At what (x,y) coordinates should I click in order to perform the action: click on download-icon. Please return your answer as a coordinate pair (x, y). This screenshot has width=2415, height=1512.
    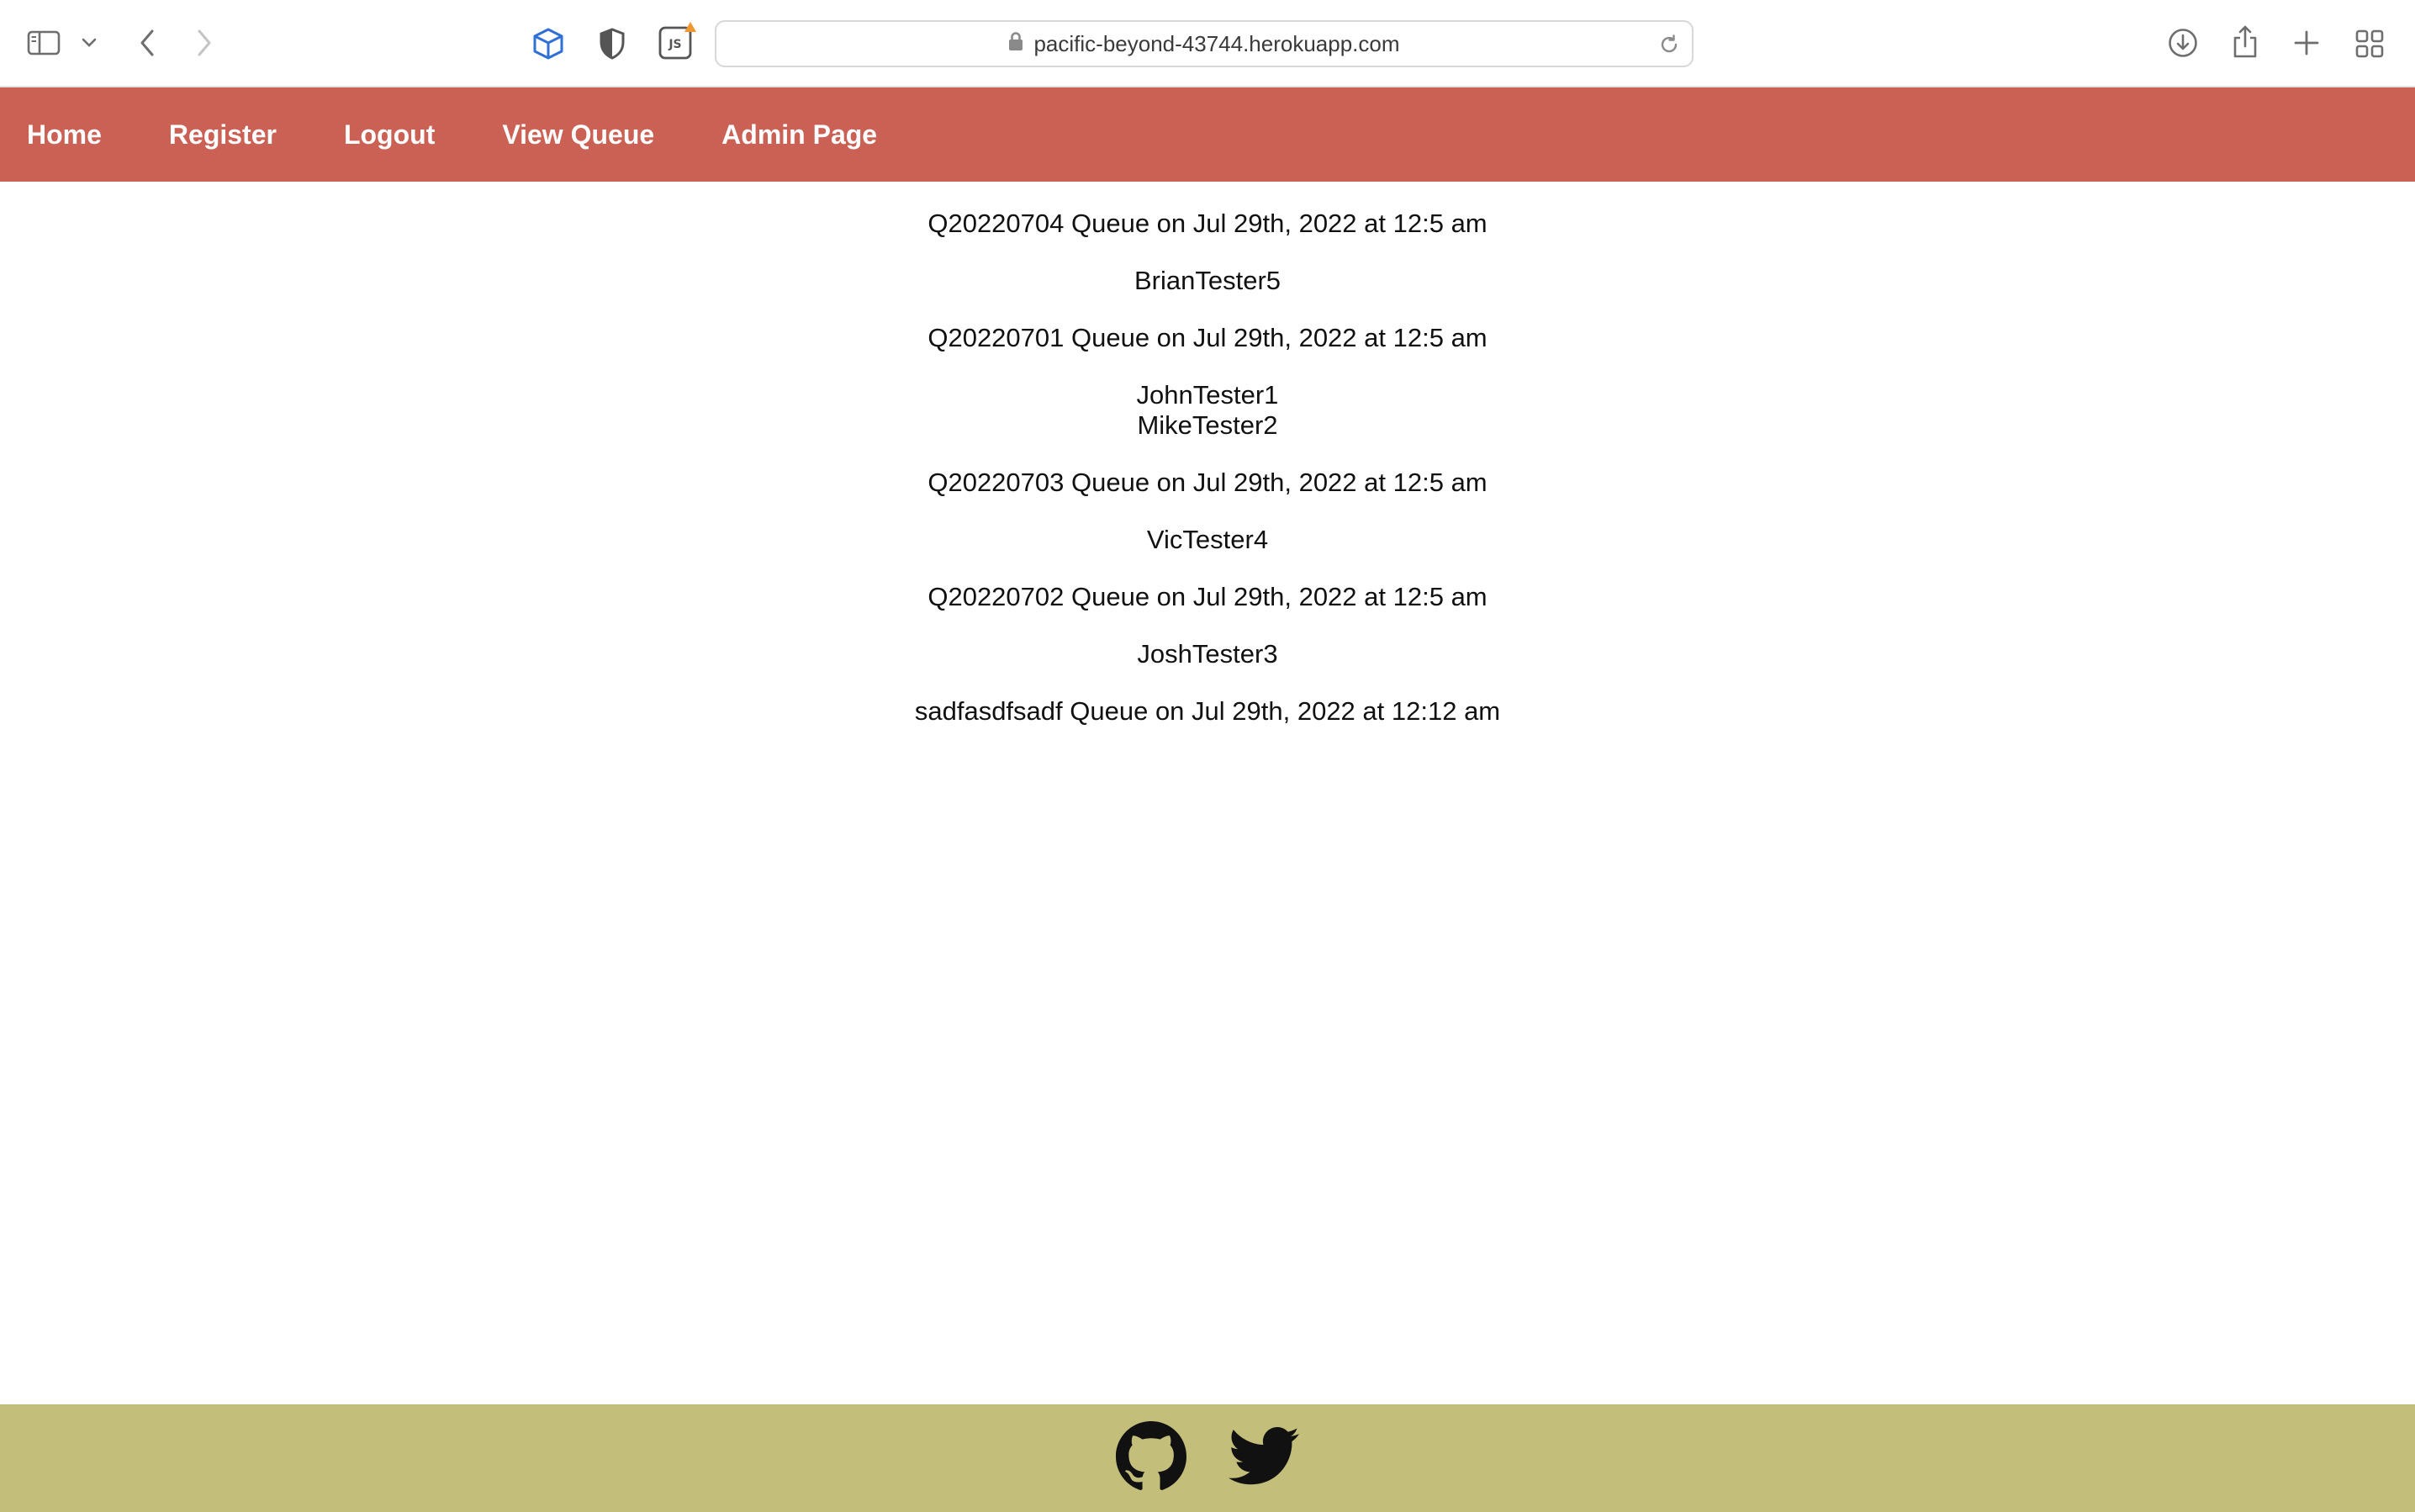
    Looking at the image, I should click on (2183, 43).